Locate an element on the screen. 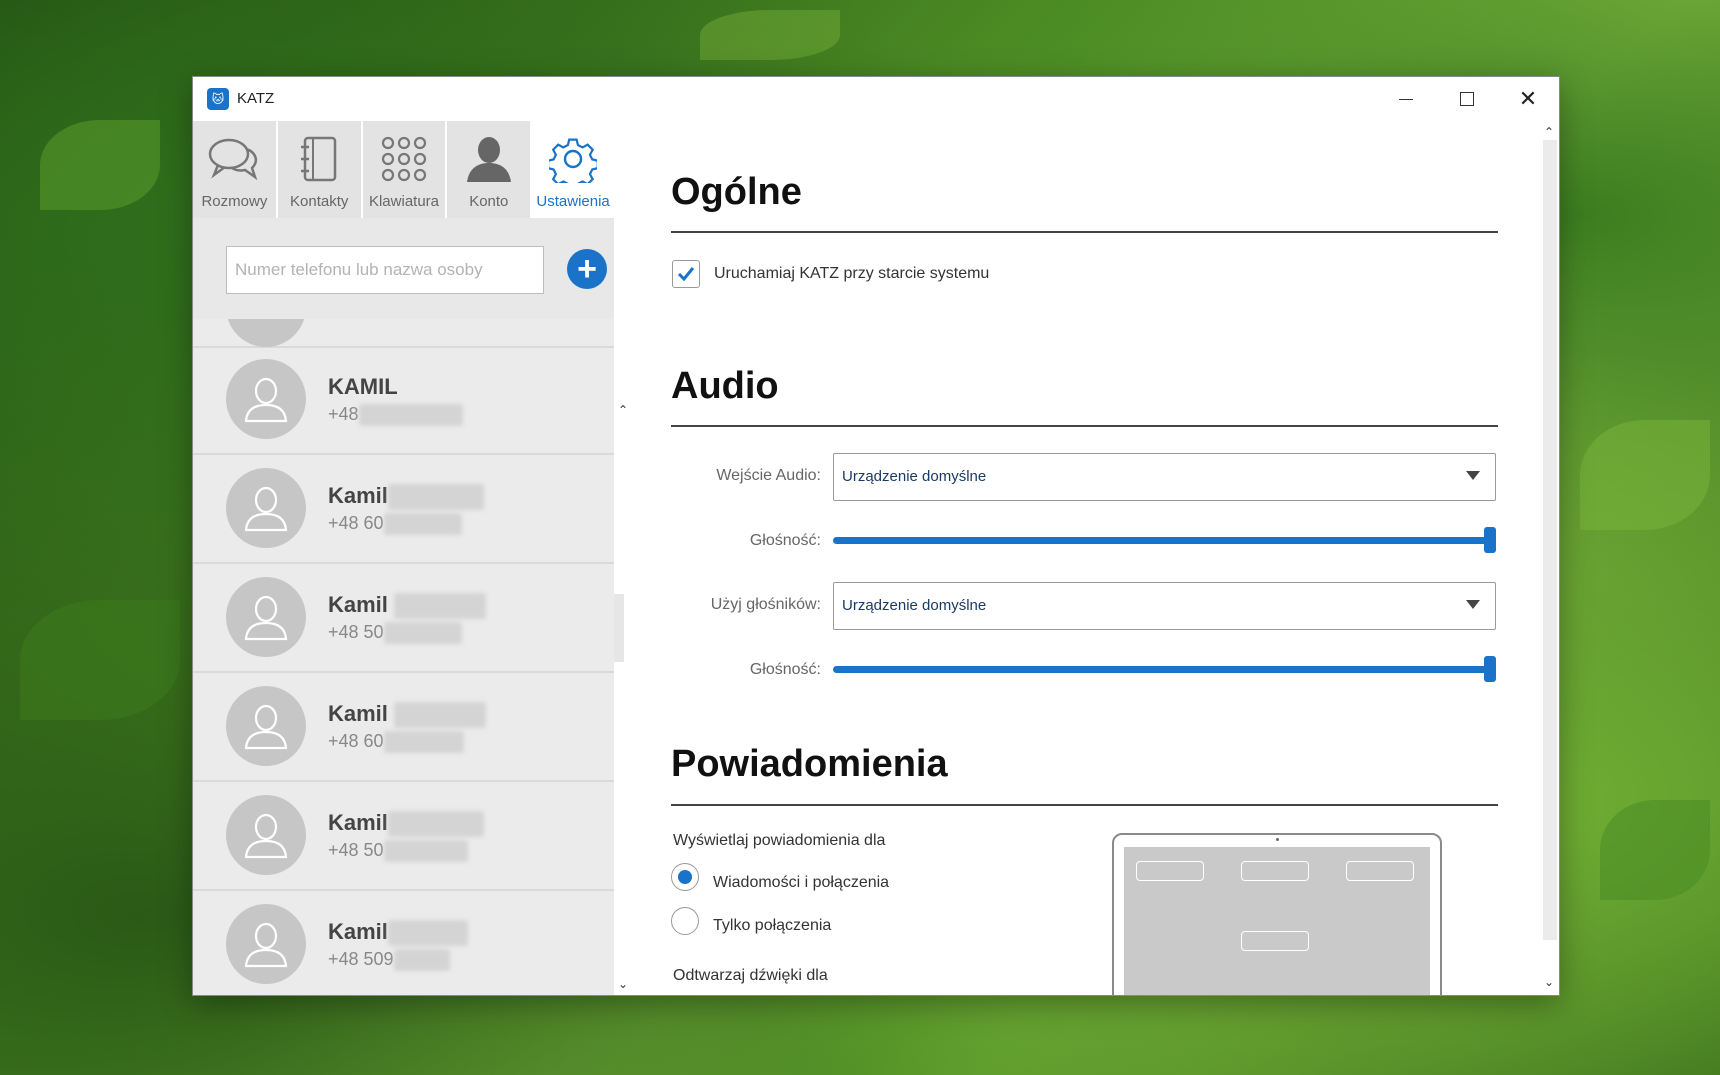 This screenshot has width=1720, height=1075. show-notifications-label: Wyświetlaj powiadomienia dla is located at coordinates (779, 840).